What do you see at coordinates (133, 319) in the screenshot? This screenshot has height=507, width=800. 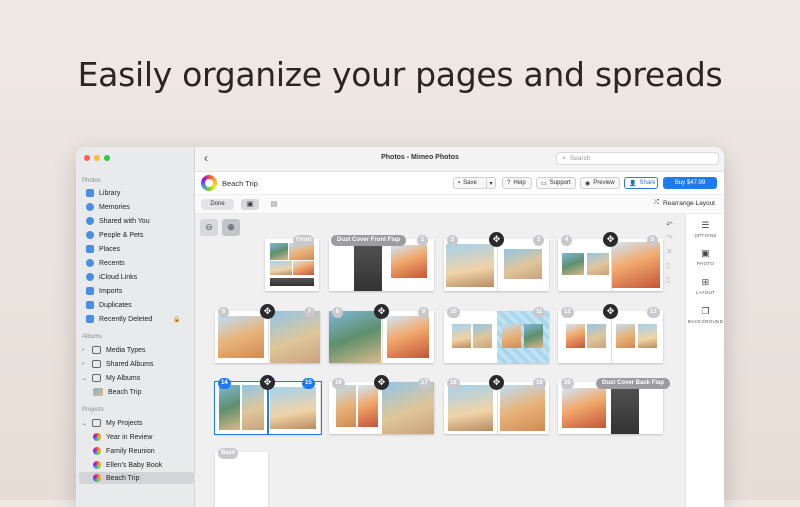 I see `sidebar-item-recently-deleted: Recently Deleted 🔒` at bounding box center [133, 319].